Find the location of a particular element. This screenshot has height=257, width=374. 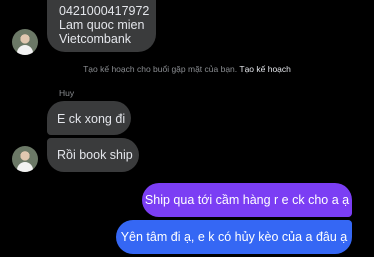

message-text: Ship qua tới cầm hàng r e ck cho a ạ is located at coordinates (247, 200).